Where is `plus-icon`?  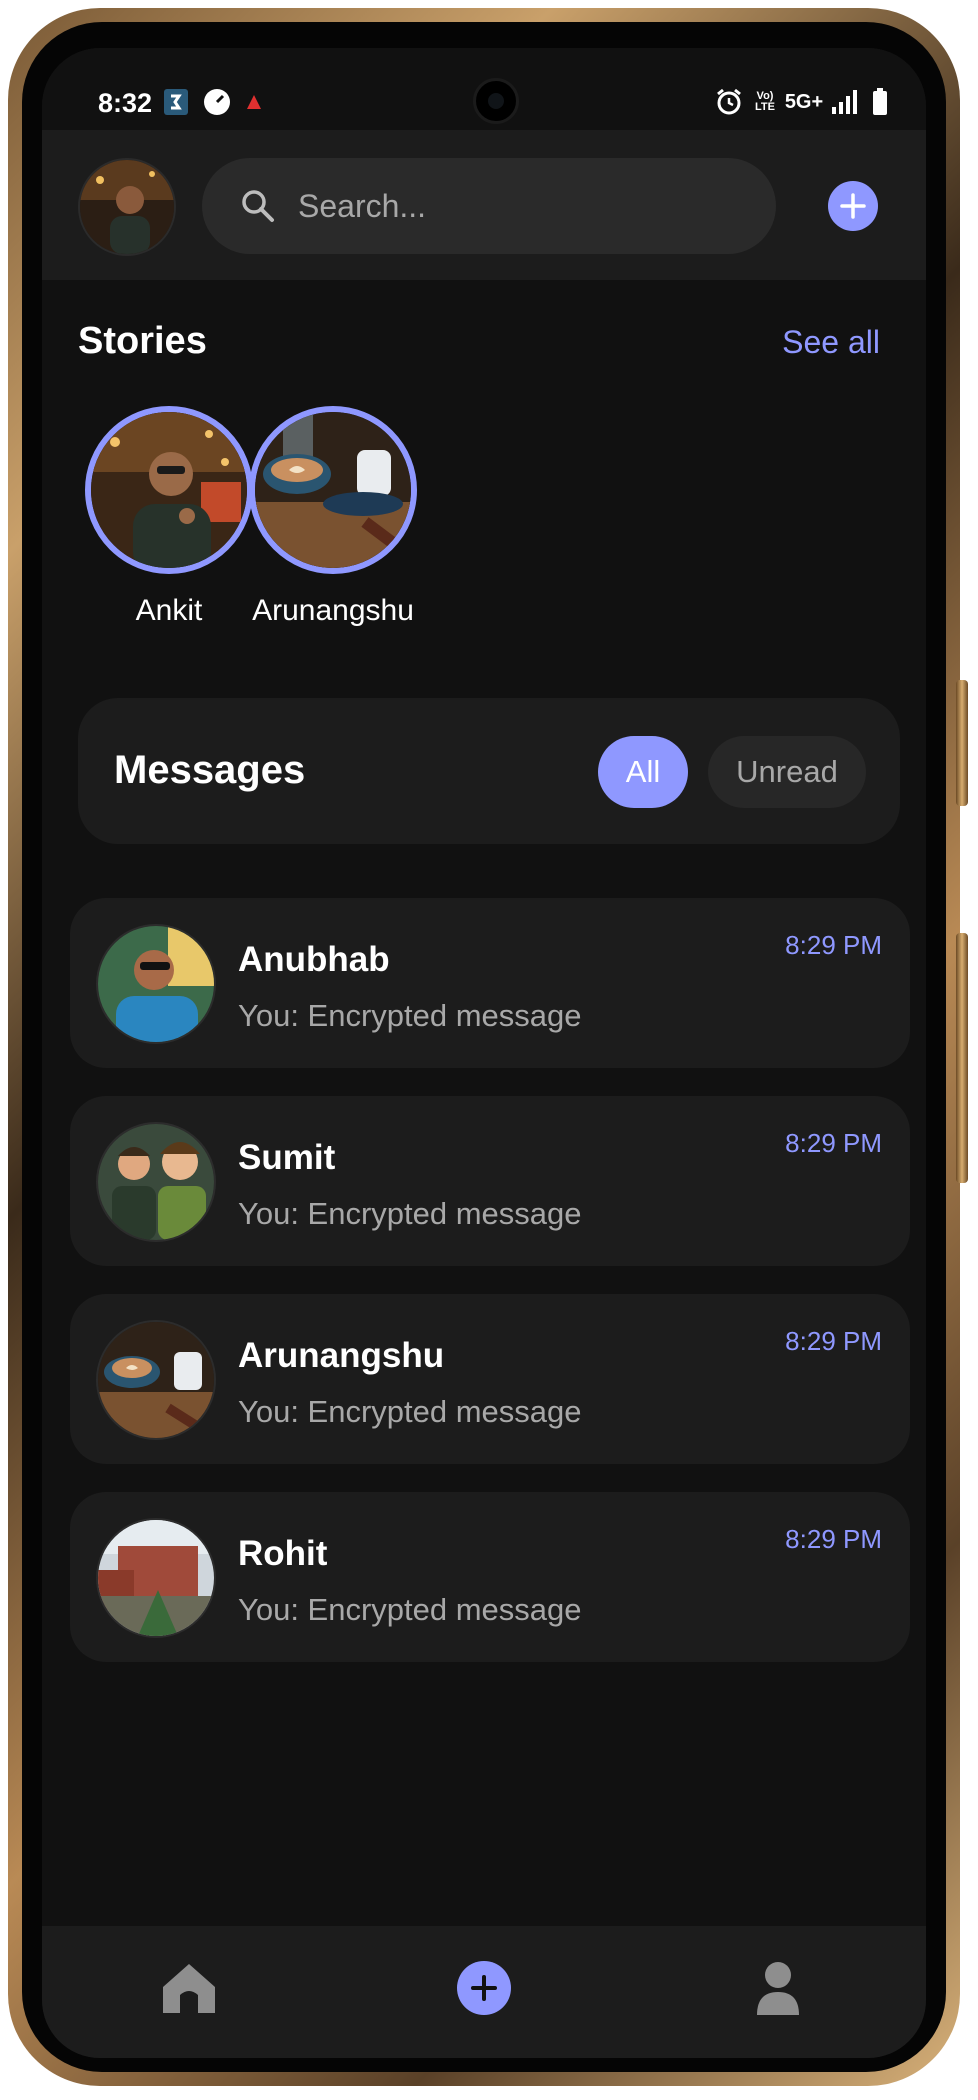
plus-icon is located at coordinates (853, 206).